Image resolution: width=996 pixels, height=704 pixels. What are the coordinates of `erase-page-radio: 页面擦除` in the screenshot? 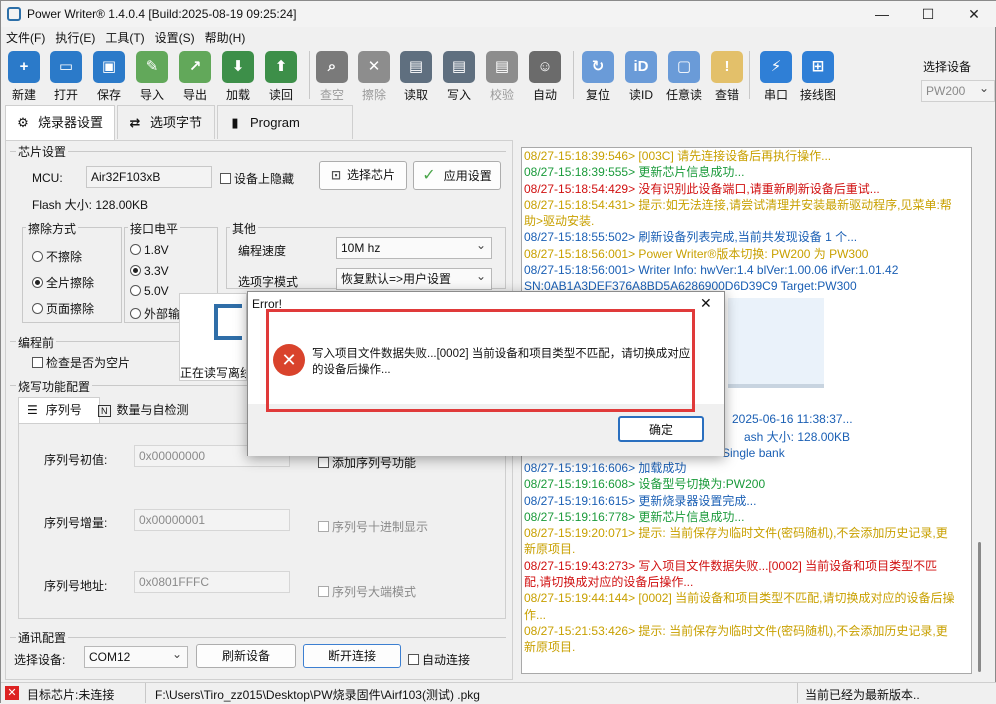 It's located at (63, 308).